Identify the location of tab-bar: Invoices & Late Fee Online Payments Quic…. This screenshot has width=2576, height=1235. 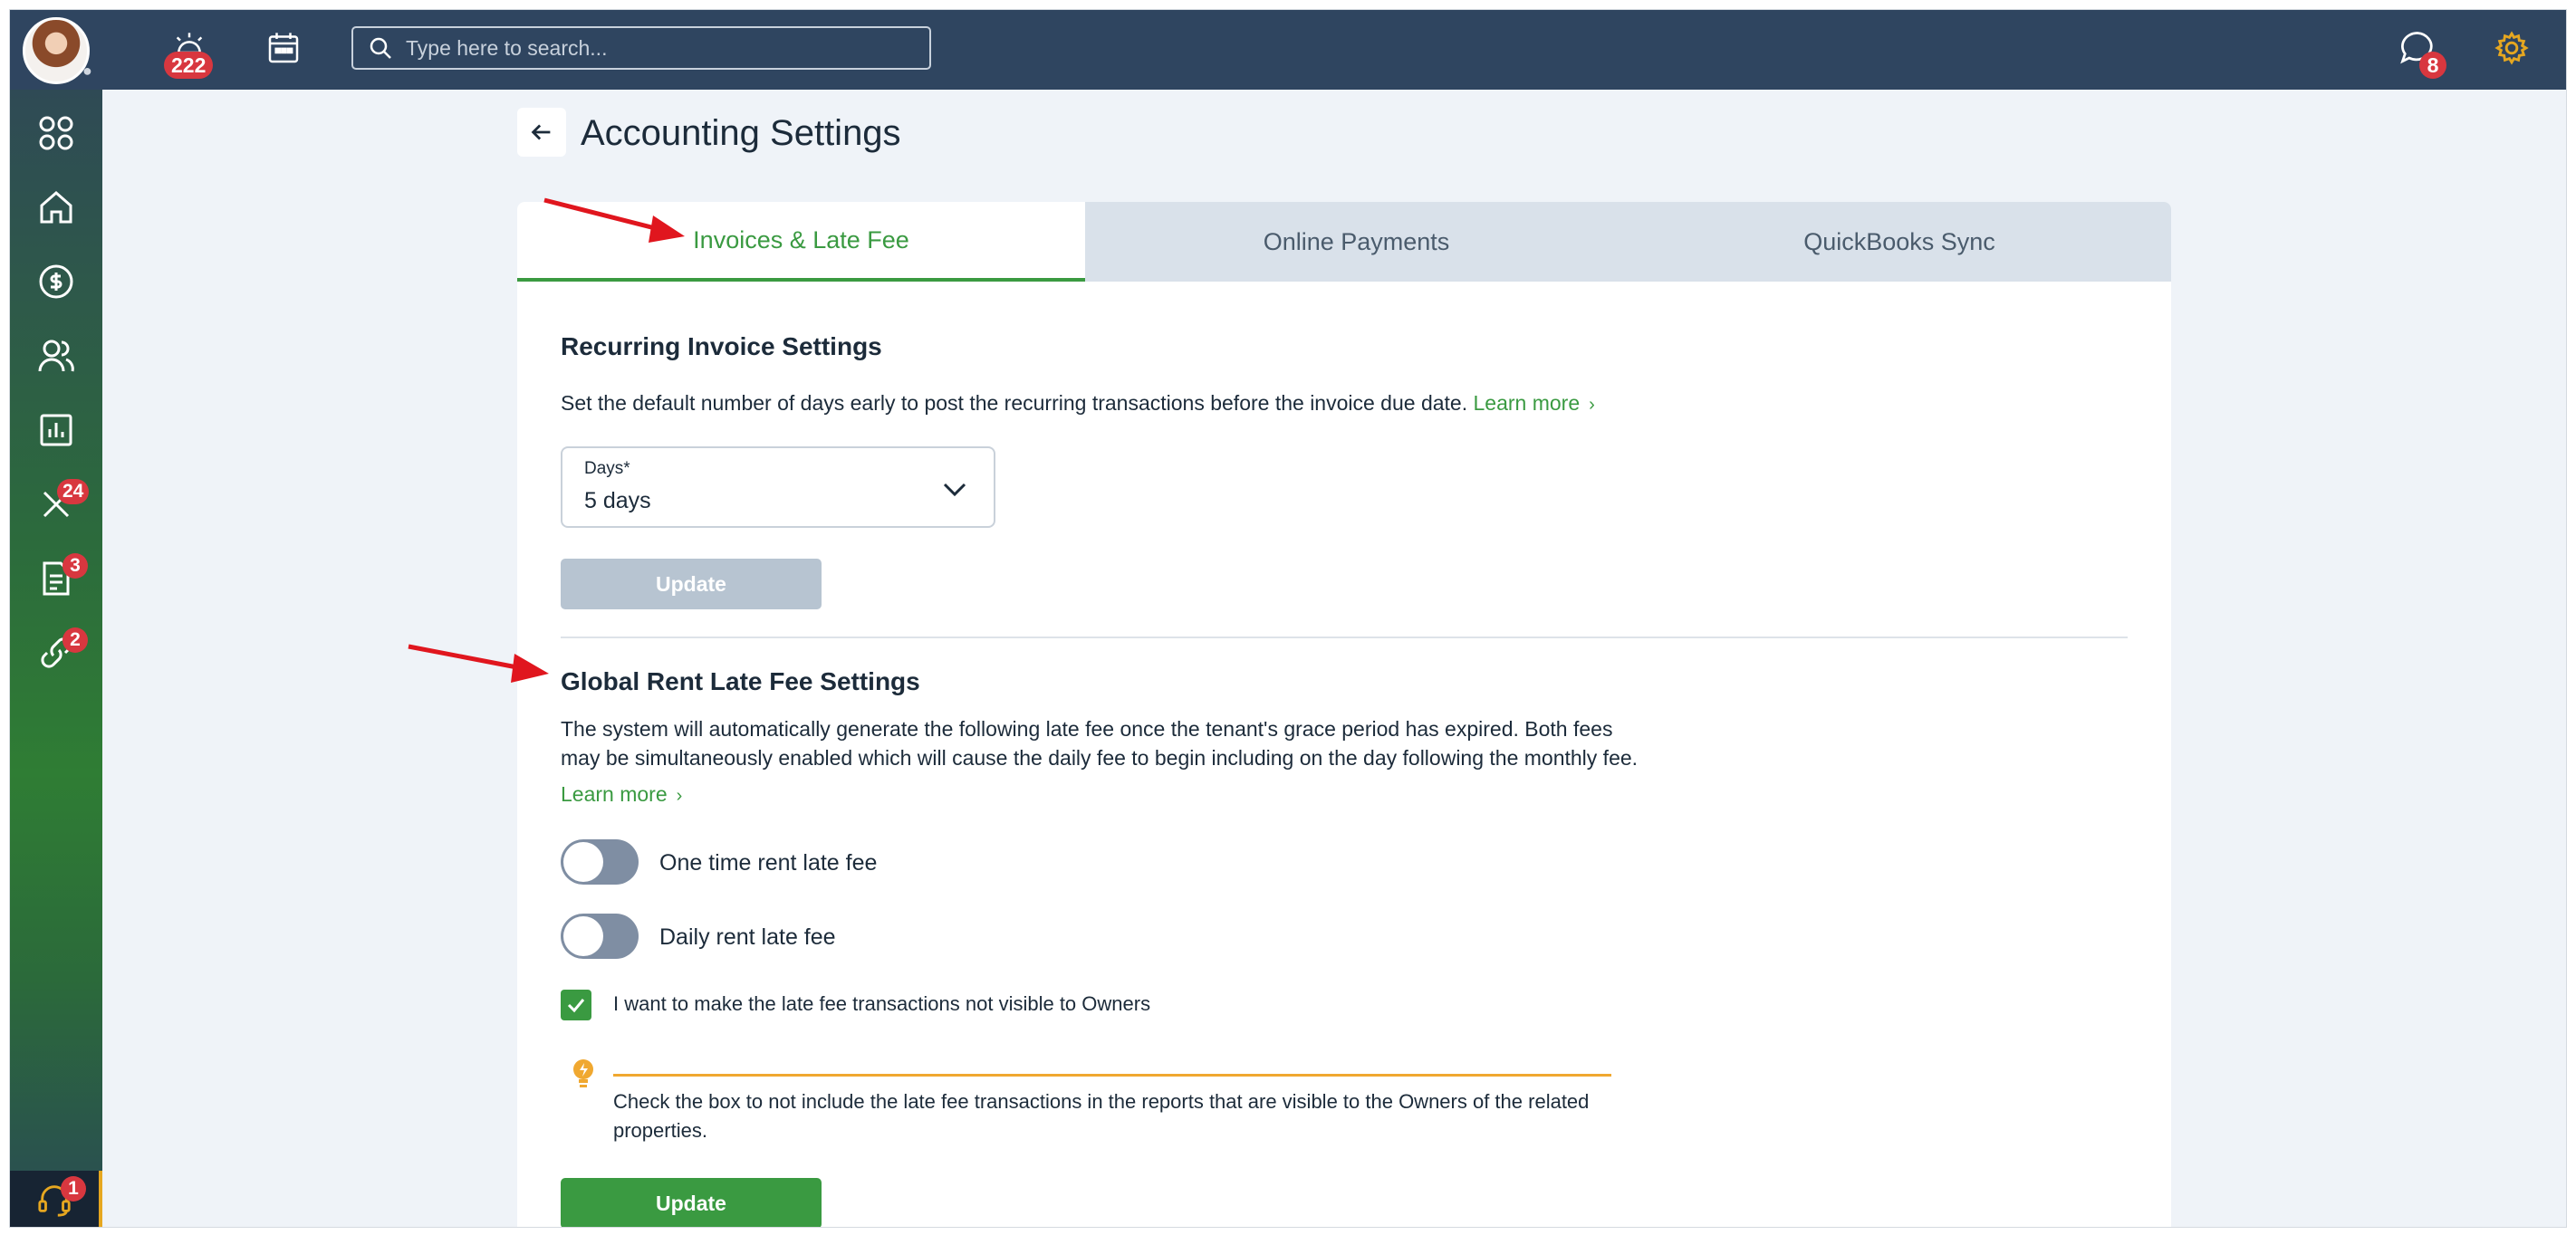
(1344, 242).